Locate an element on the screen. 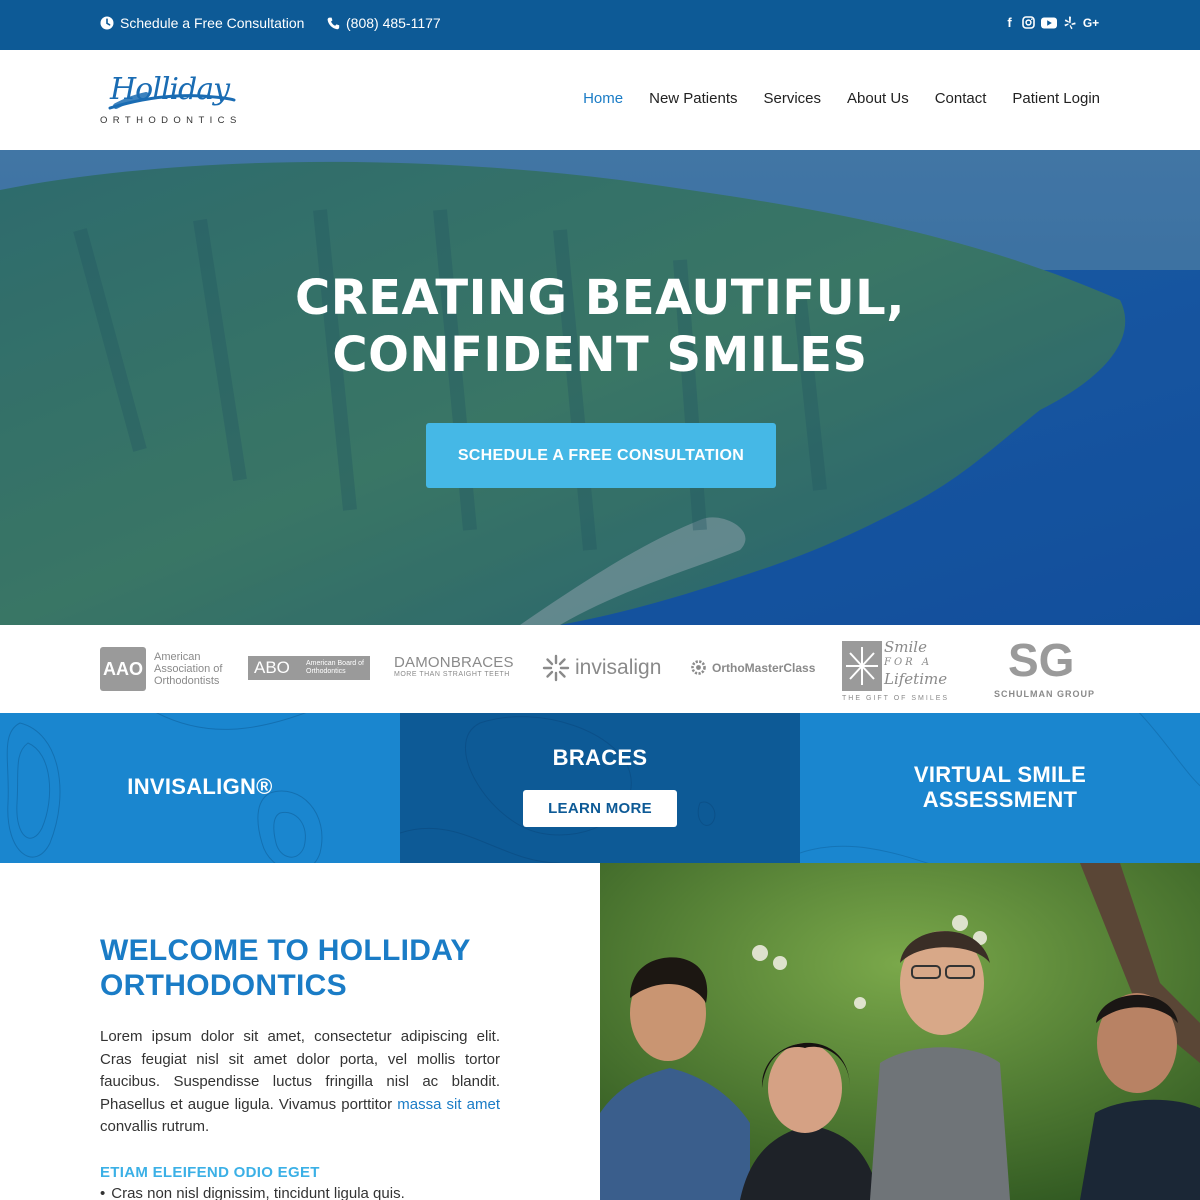 This screenshot has height=1200, width=1200. team-photo-illustration is located at coordinates (900, 1031).